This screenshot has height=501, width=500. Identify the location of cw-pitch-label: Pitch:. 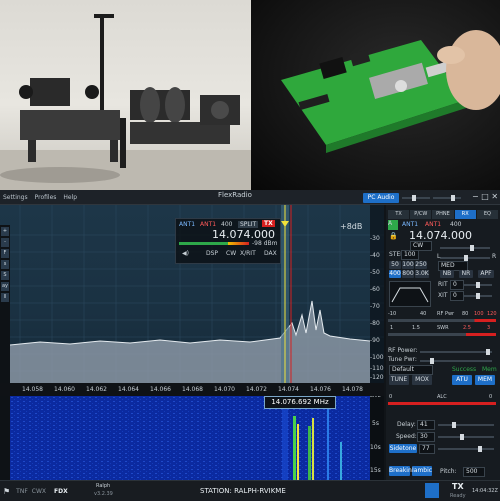
(448, 471).